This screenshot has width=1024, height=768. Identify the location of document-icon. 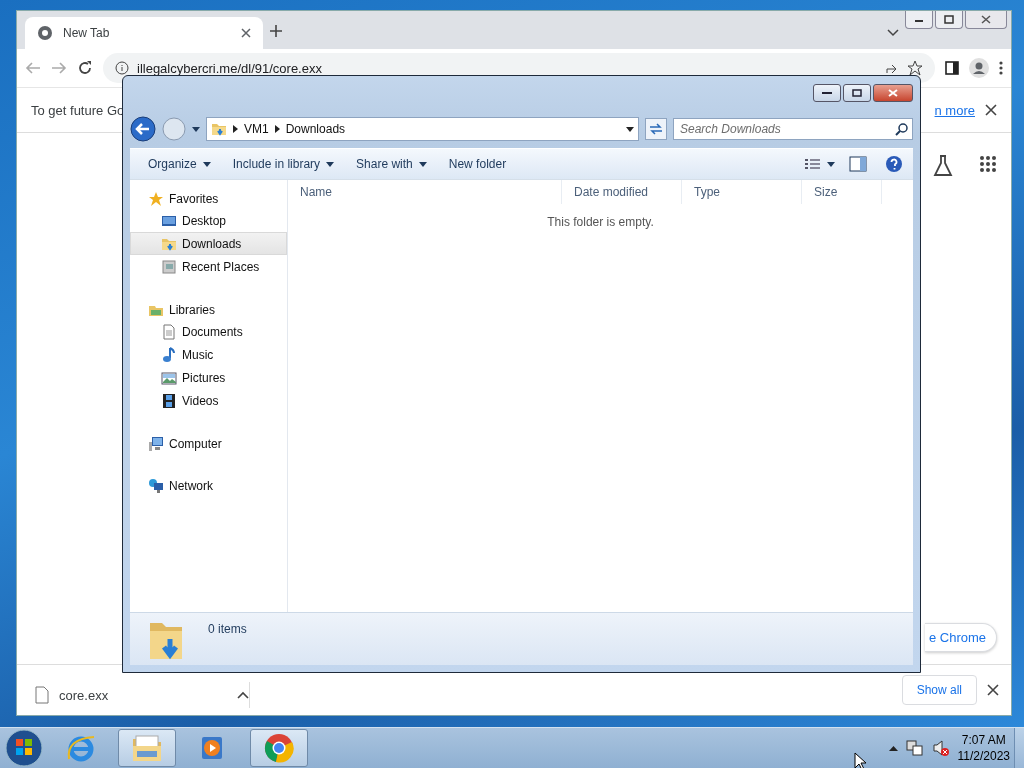
(169, 331).